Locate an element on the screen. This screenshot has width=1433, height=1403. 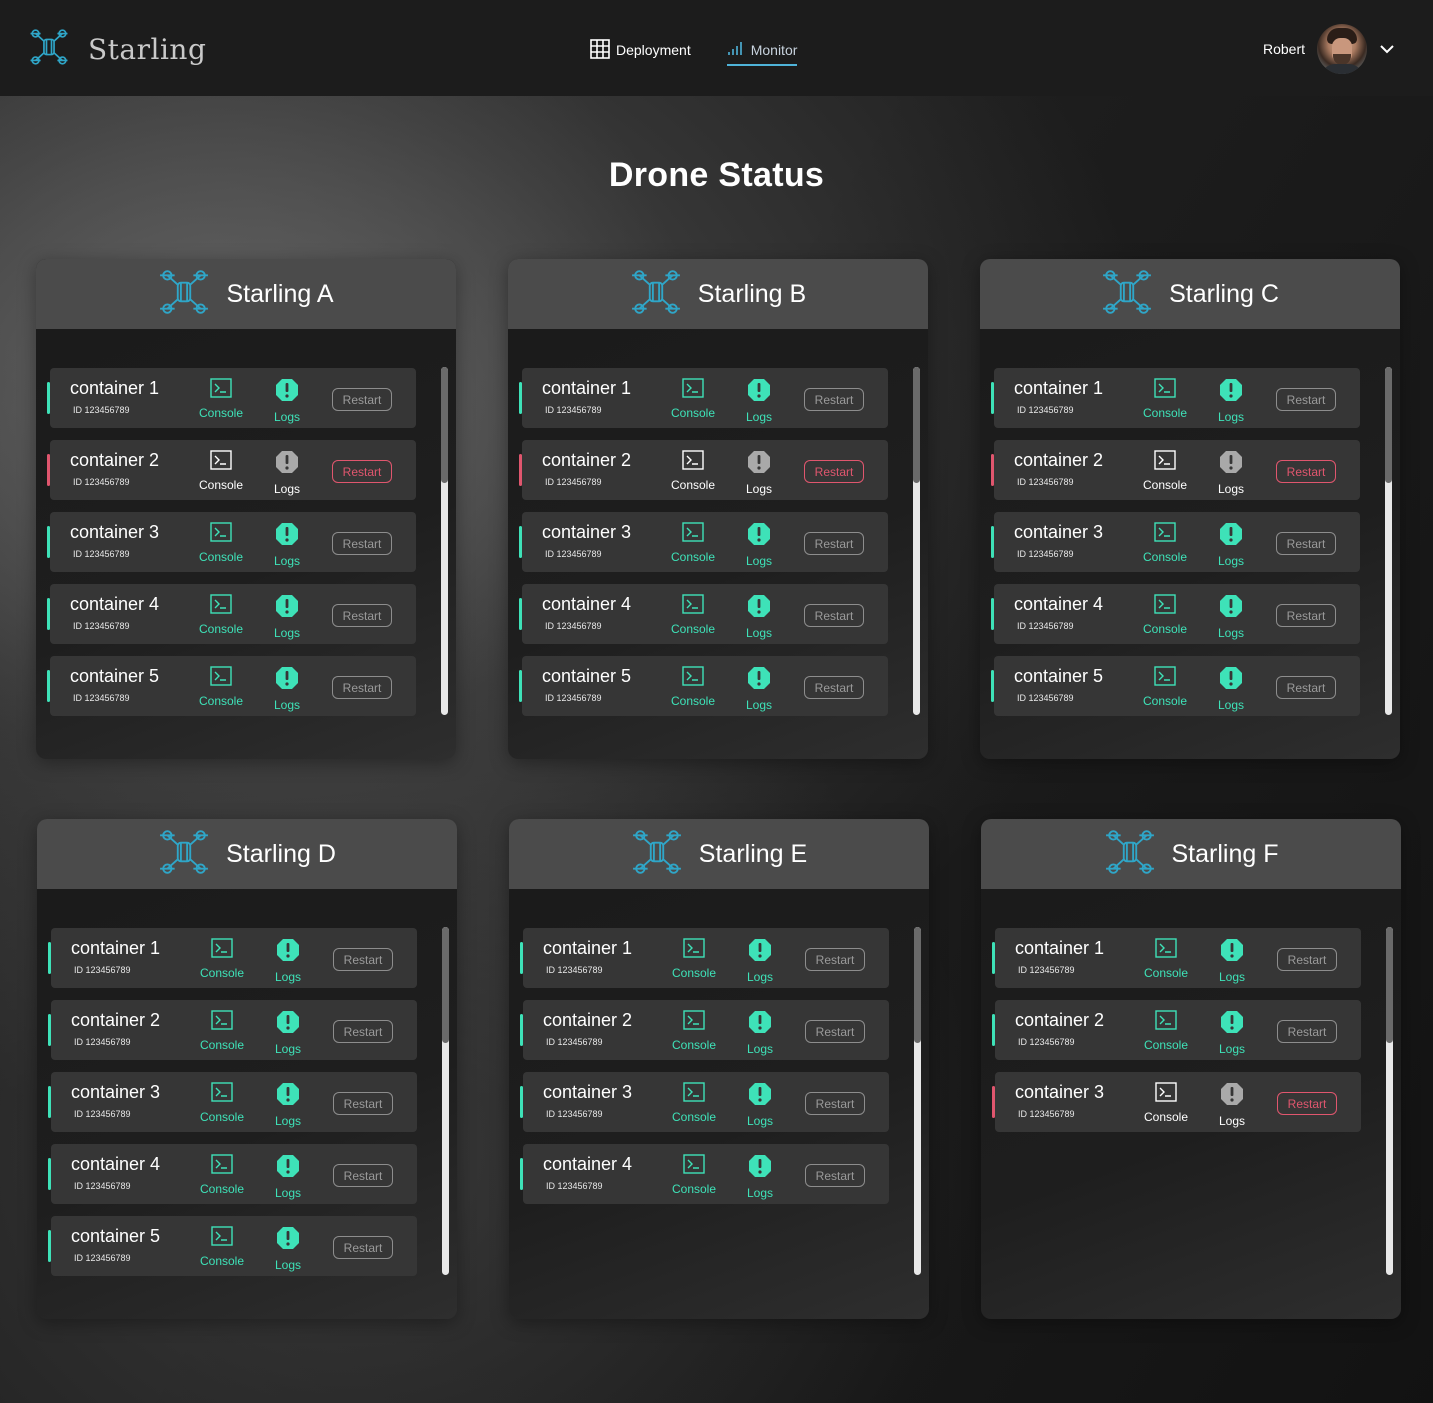
nav-deployment: Deployment is located at coordinates (640, 50).